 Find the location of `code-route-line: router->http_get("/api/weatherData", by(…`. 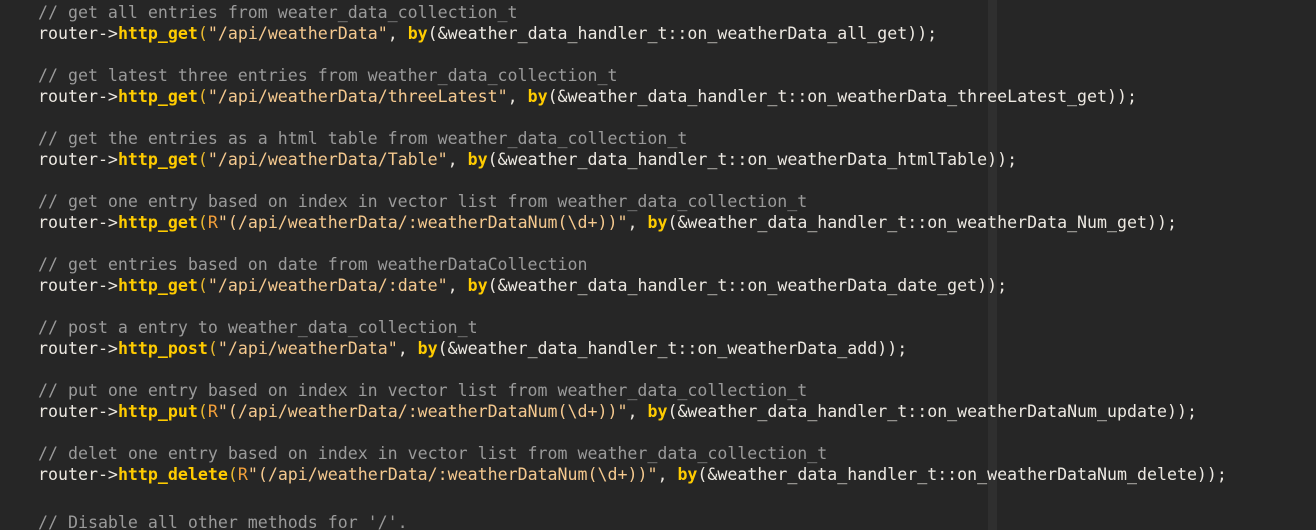

code-route-line: router->http_get("/api/weatherData", by(… is located at coordinates (632, 33).